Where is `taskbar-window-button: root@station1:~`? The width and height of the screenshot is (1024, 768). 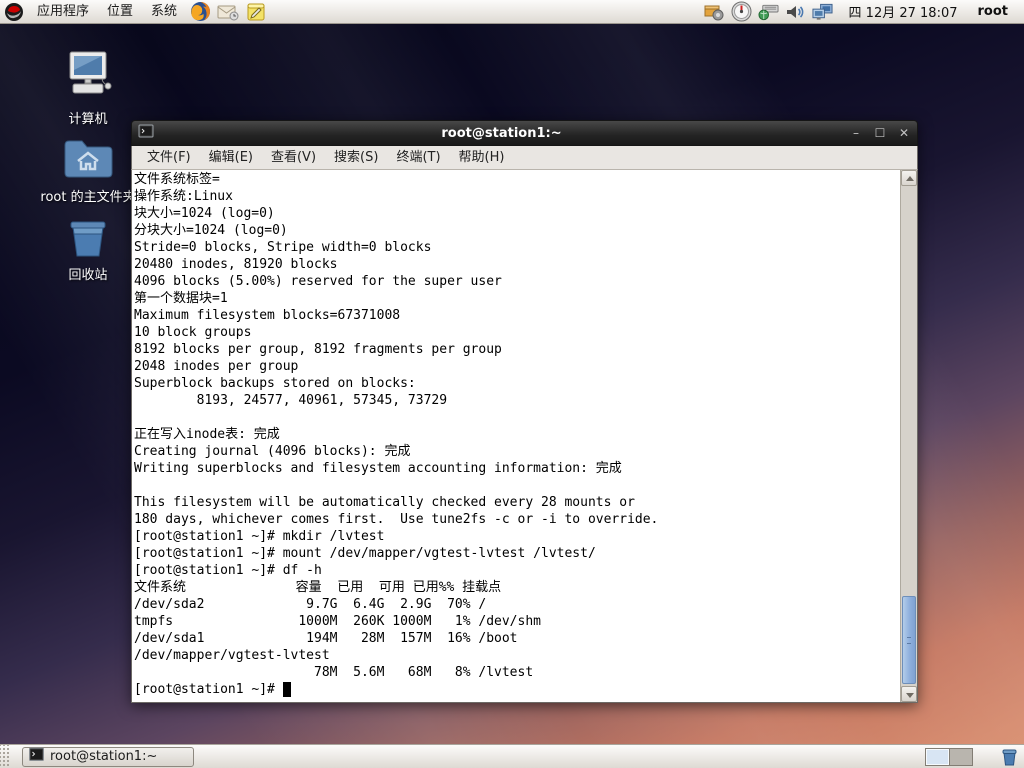
taskbar-window-button: root@station1:~ is located at coordinates (108, 756).